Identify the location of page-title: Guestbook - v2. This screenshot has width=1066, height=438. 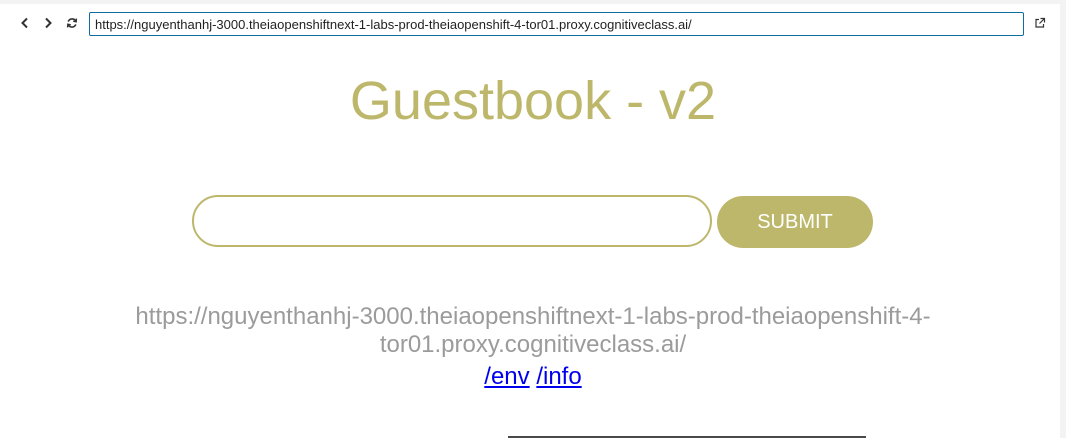
(533, 101).